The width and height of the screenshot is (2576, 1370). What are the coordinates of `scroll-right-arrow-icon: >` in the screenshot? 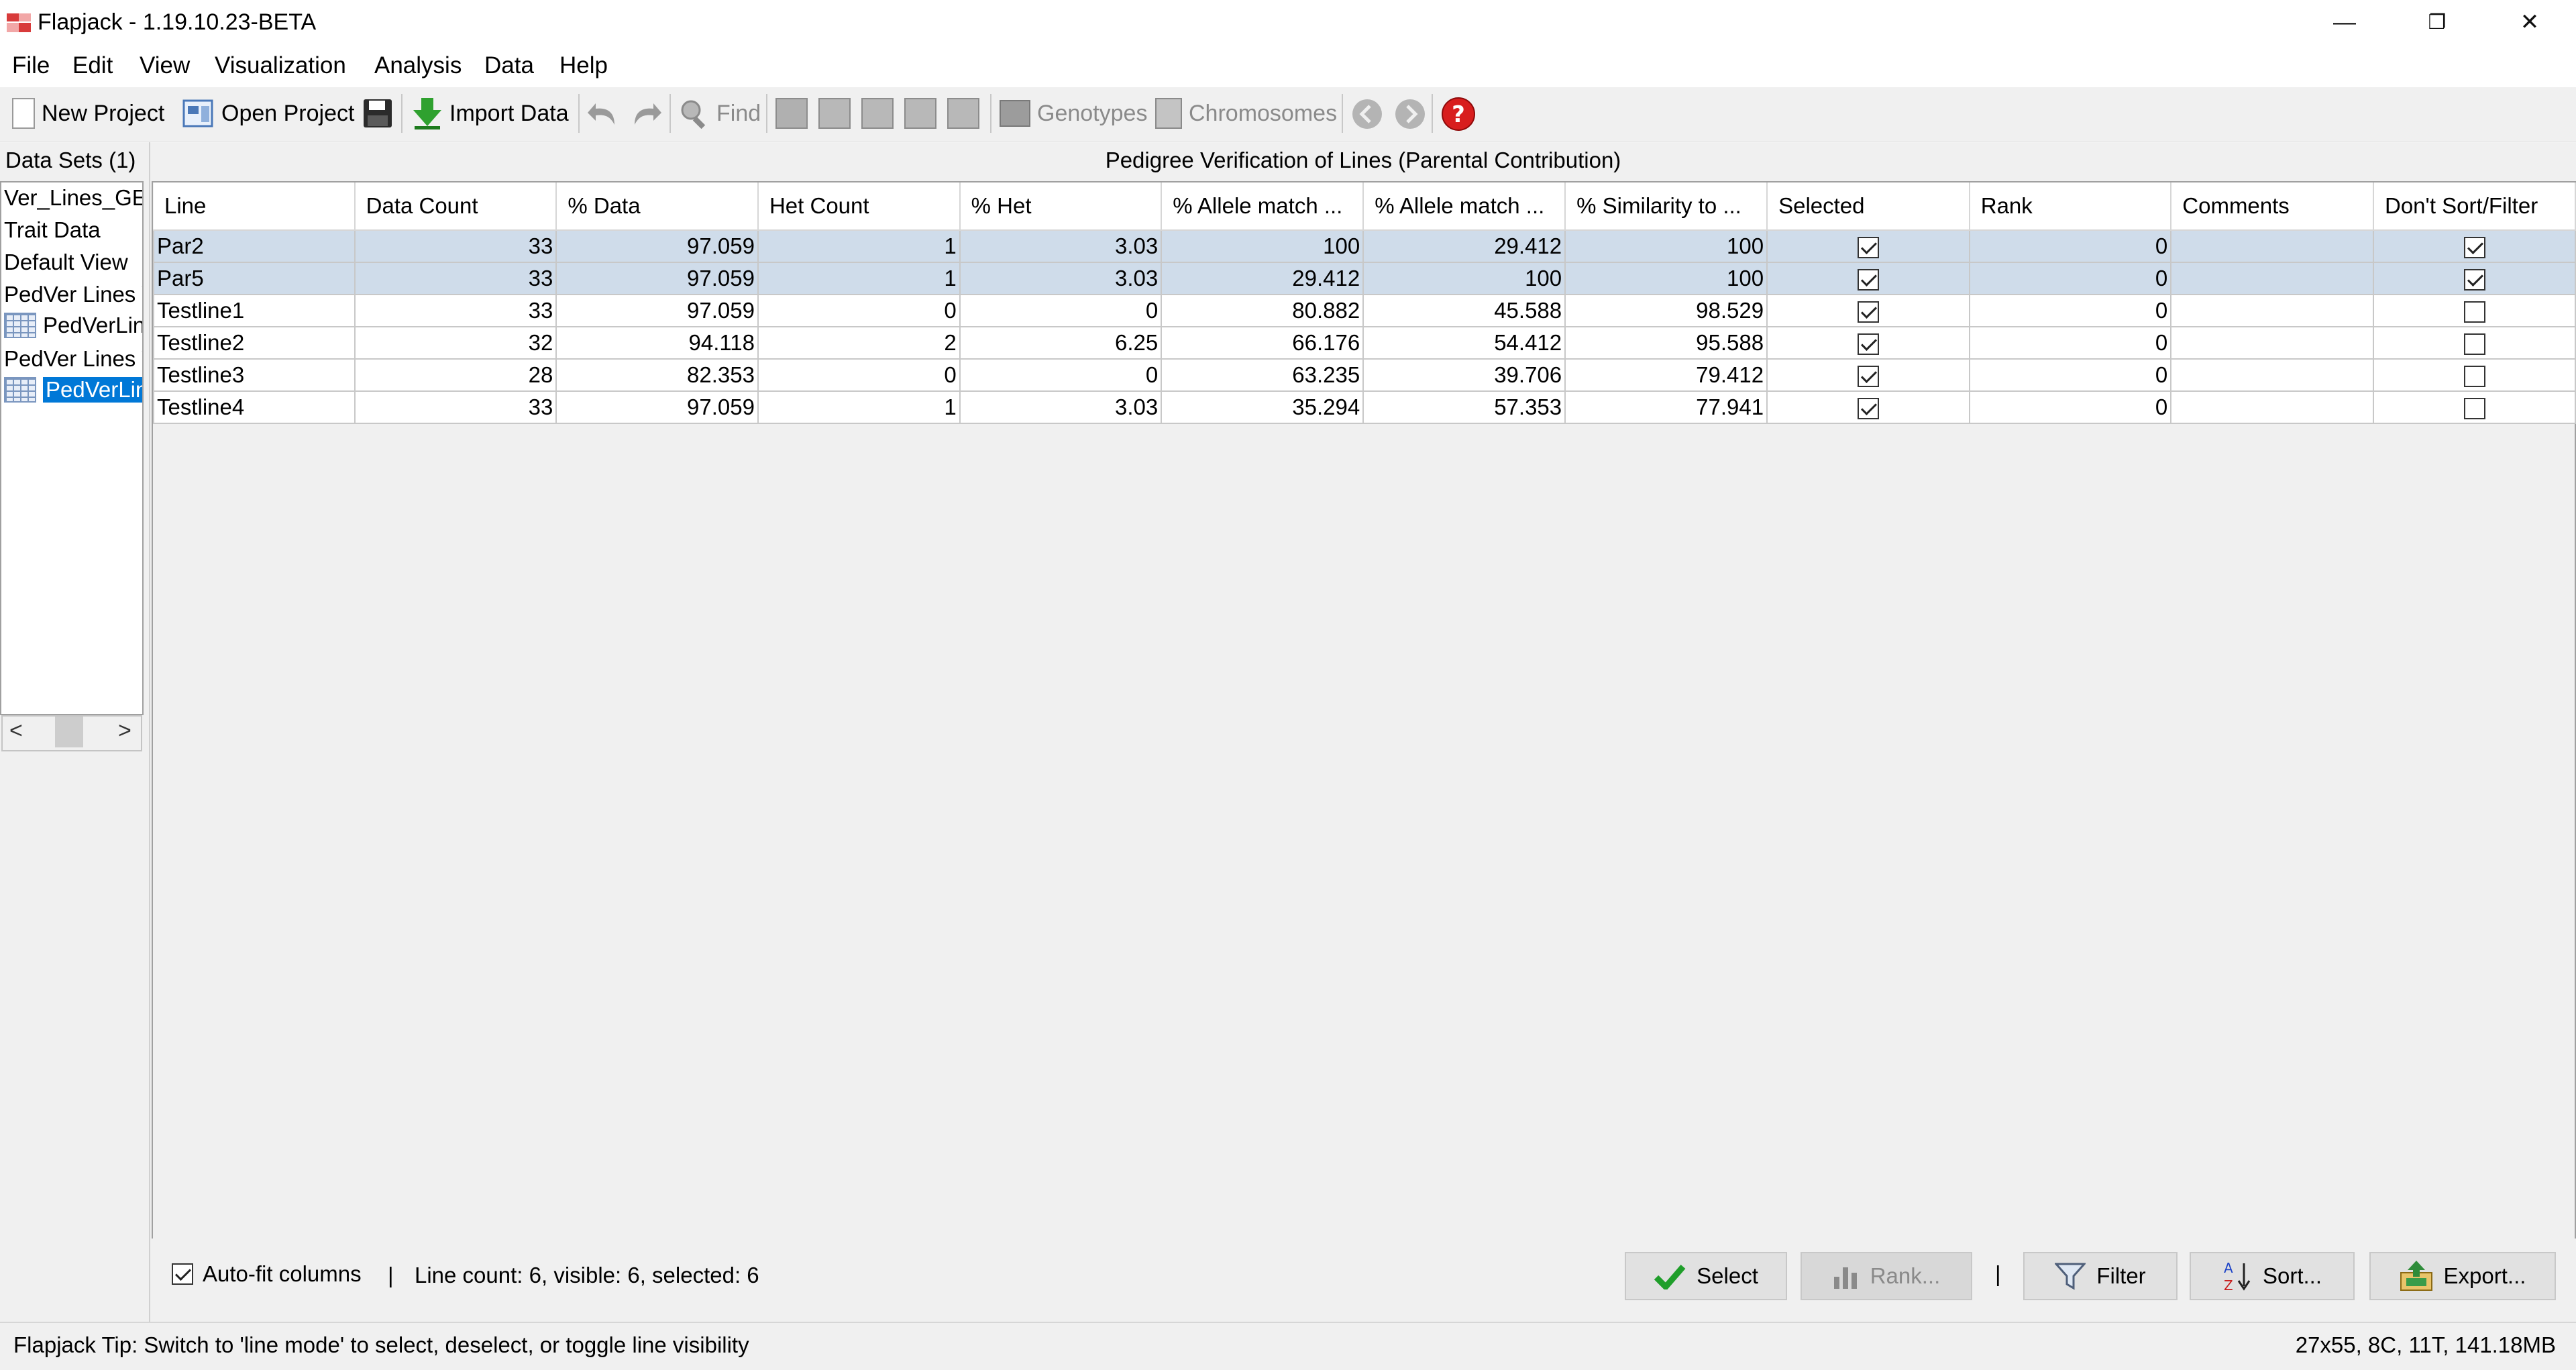 It's located at (124, 731).